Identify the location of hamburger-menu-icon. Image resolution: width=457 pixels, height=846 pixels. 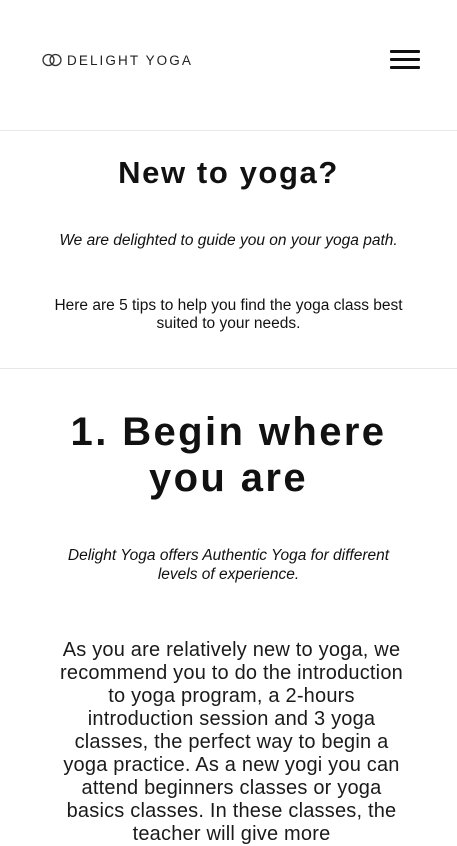
(405, 60).